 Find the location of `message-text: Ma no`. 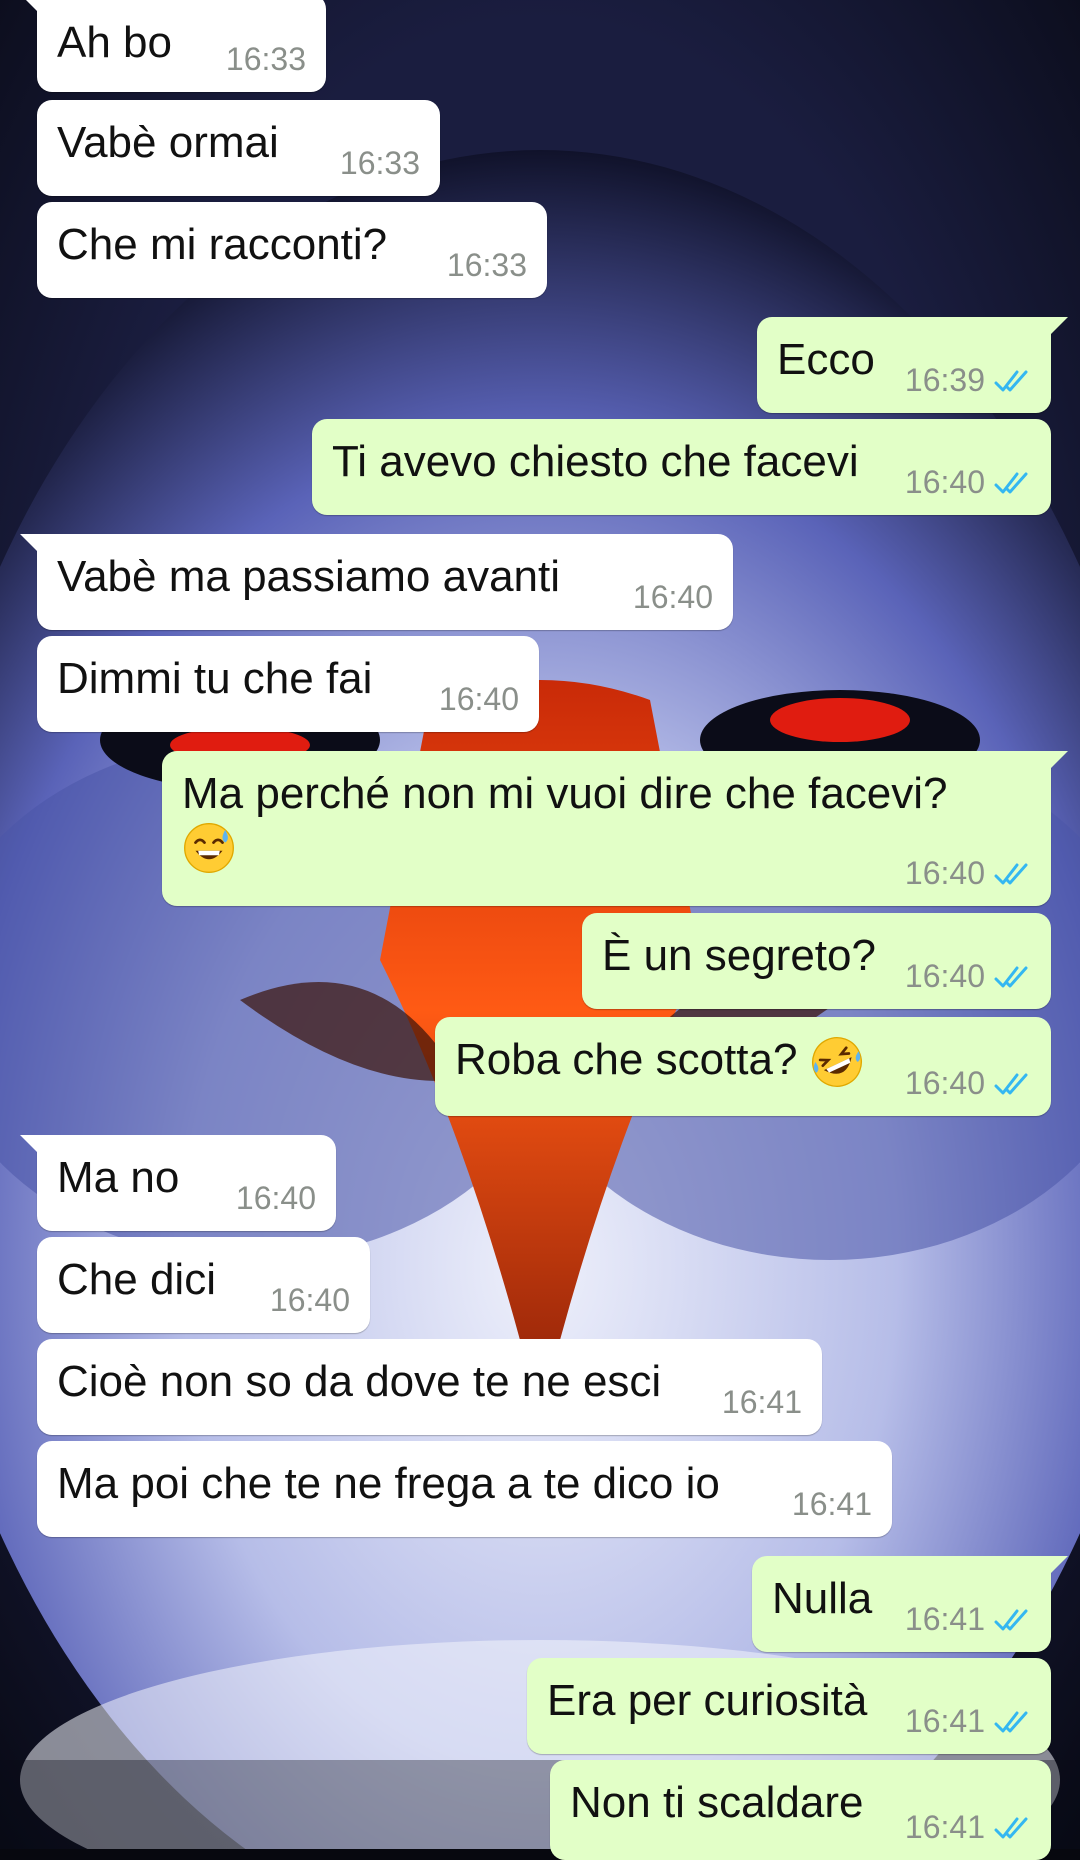

message-text: Ma no is located at coordinates (118, 1178).